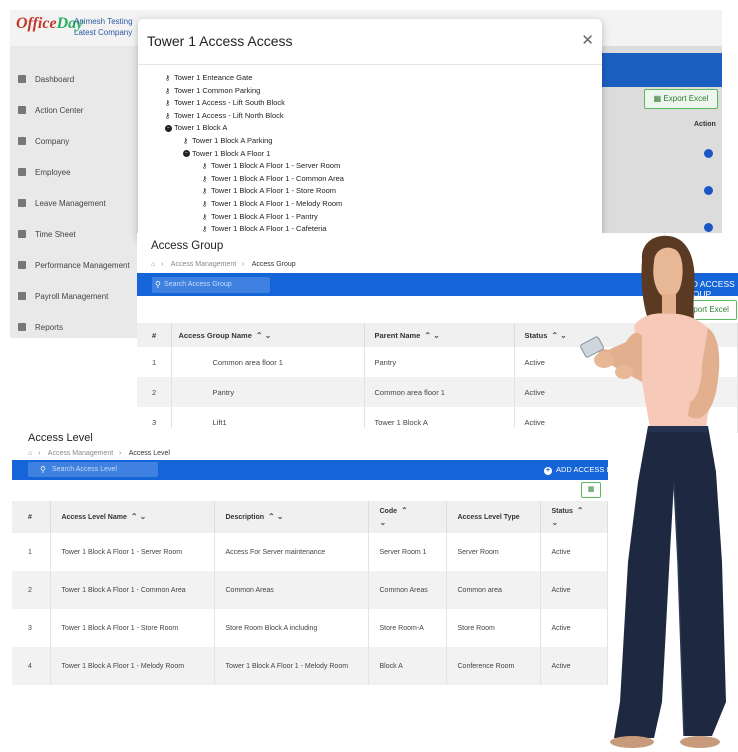 The width and height of the screenshot is (738, 752). Describe the element at coordinates (291, 517) in the screenshot. I see `column-header-description: Description ⌃⌄` at that location.